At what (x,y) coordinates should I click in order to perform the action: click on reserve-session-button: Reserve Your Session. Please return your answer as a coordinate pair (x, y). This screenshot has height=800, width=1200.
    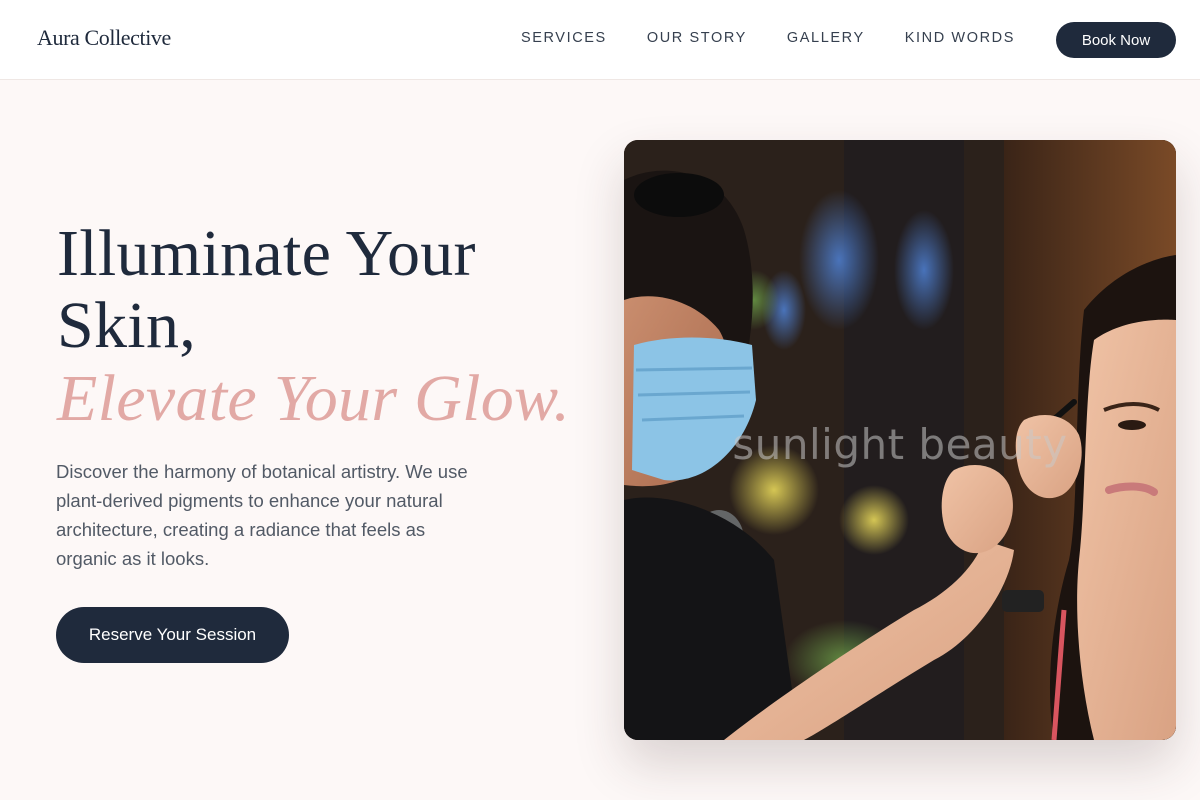
    Looking at the image, I should click on (172, 635).